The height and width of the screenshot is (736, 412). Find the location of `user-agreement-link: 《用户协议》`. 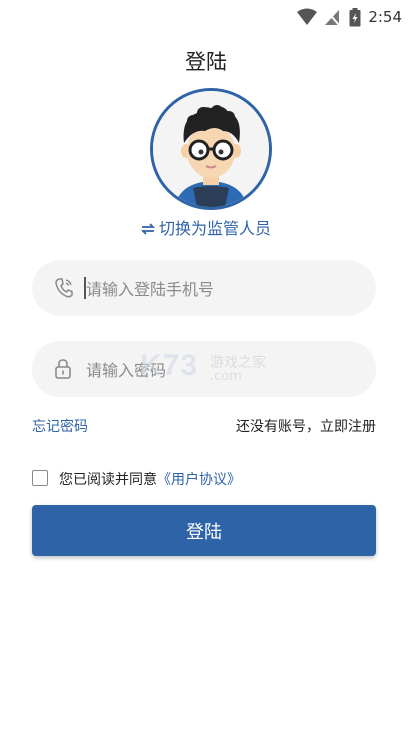

user-agreement-link: 《用户协议》 is located at coordinates (199, 480).